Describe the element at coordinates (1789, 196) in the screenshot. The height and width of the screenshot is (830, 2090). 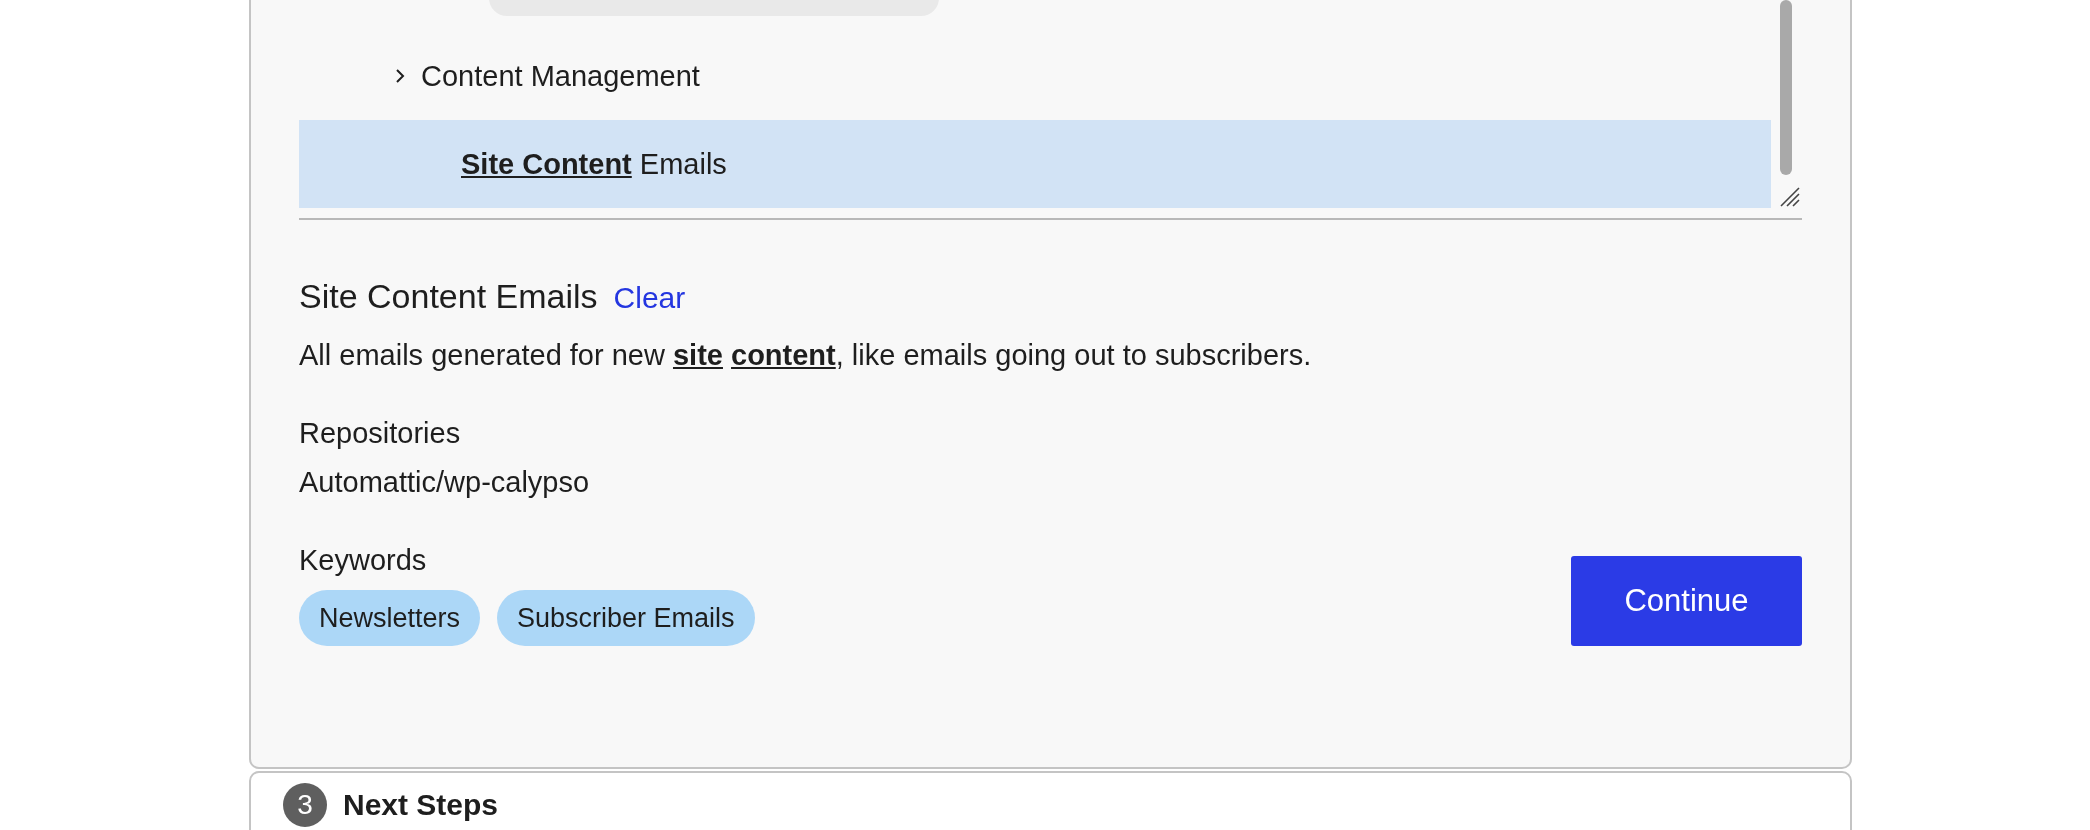
I see `resize-handle-icon` at that location.